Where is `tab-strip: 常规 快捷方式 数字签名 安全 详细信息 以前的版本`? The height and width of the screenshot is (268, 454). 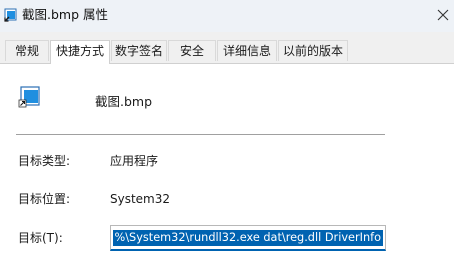 tab-strip: 常规 快捷方式 数字签名 安全 详细信息 以前的版本 is located at coordinates (227, 52).